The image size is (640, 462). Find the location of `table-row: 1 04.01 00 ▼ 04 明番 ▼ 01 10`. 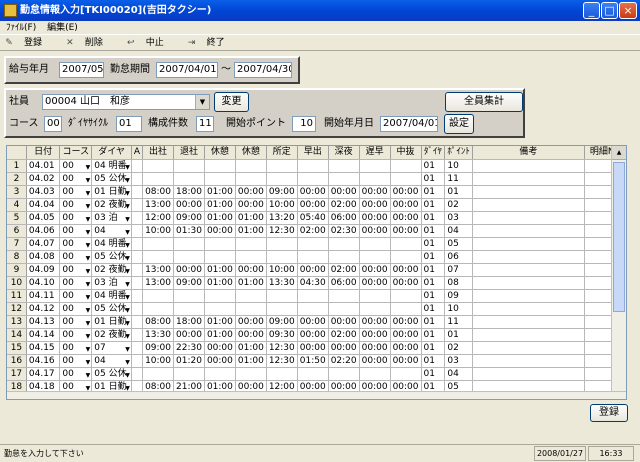

table-row: 1 04.01 00 ▼ 04 明番 ▼ 01 10 is located at coordinates (316, 166).